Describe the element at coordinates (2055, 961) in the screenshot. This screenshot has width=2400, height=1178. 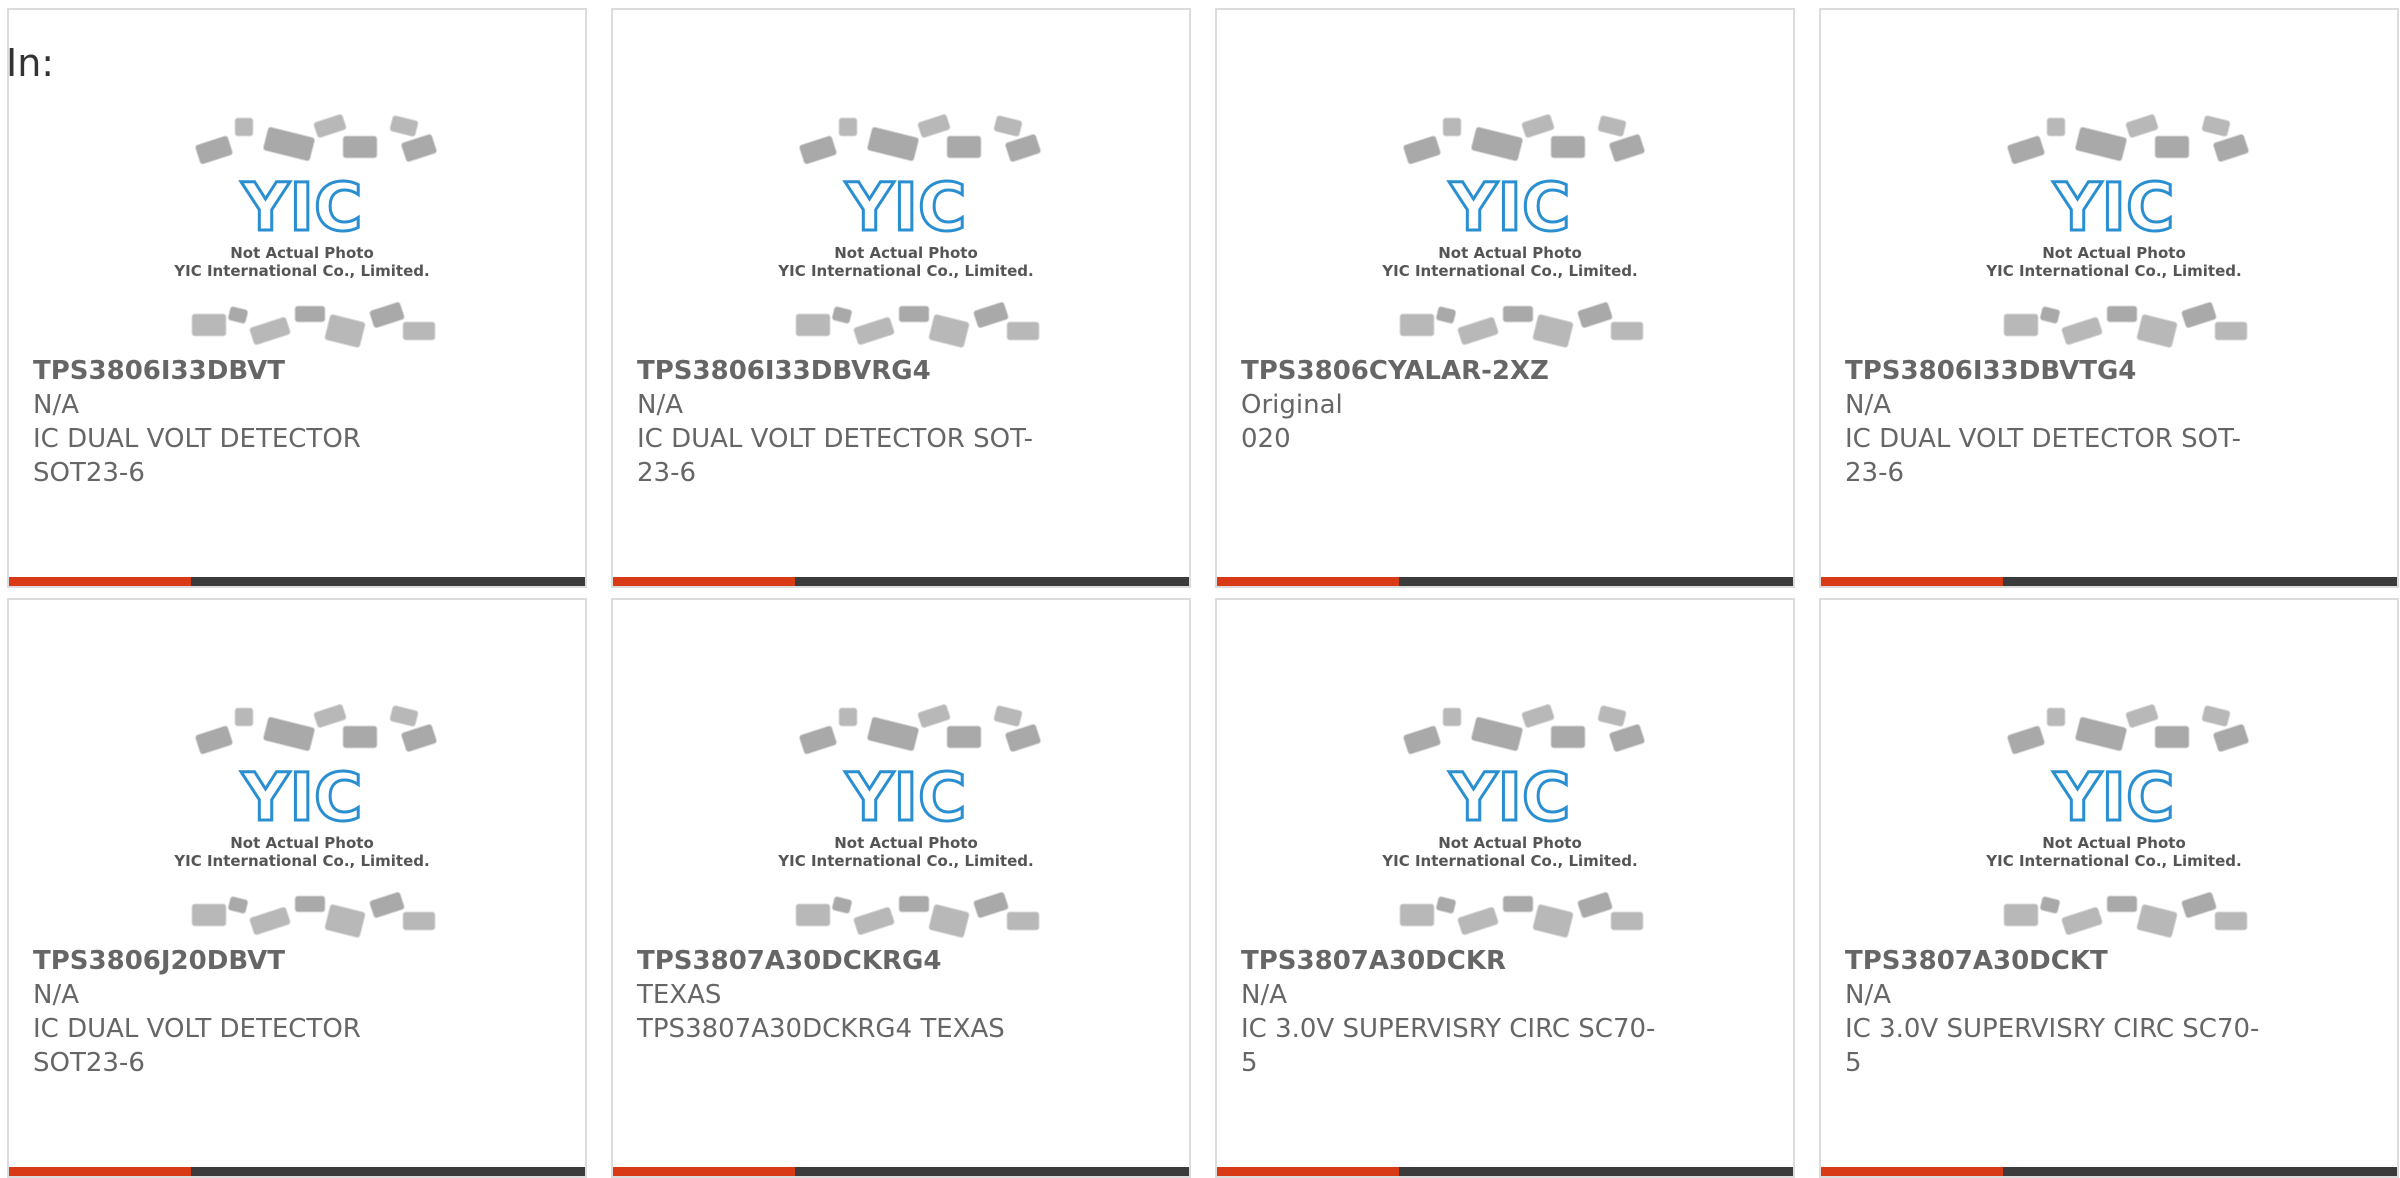
I see `part-number: TPS3807A30DCKT` at that location.